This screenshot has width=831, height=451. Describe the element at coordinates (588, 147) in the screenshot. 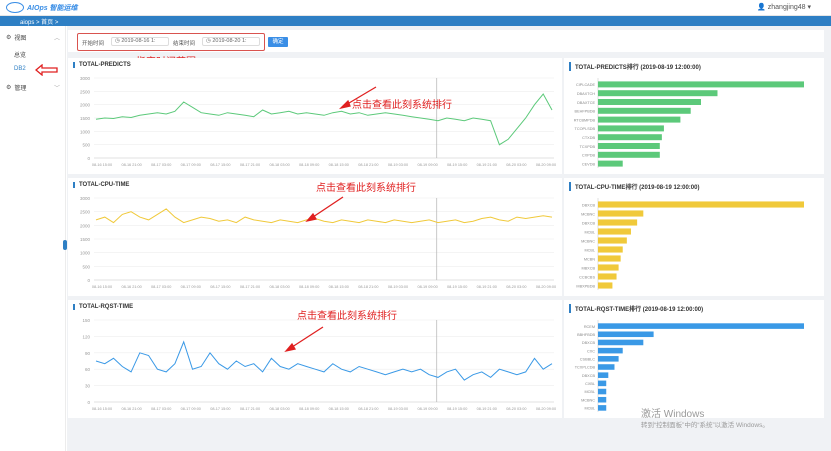

I see `category-label: TCXPDB` at that location.